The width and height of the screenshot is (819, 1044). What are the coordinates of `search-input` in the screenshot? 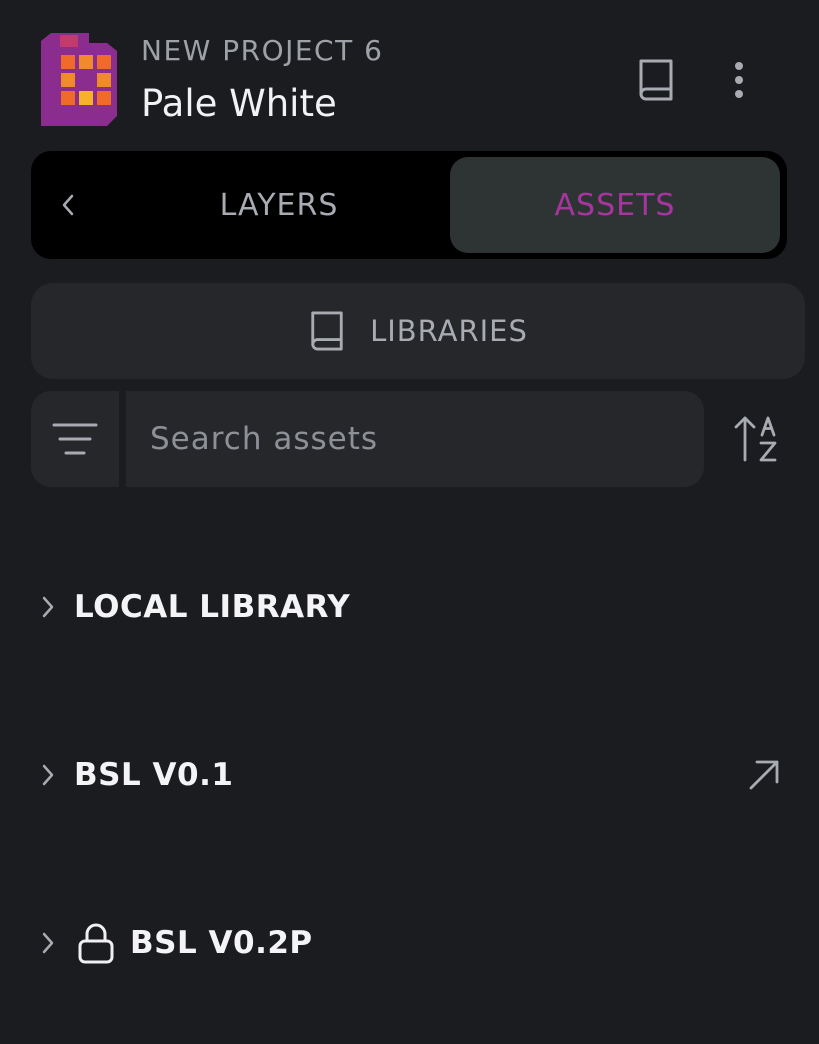 It's located at (415, 439).